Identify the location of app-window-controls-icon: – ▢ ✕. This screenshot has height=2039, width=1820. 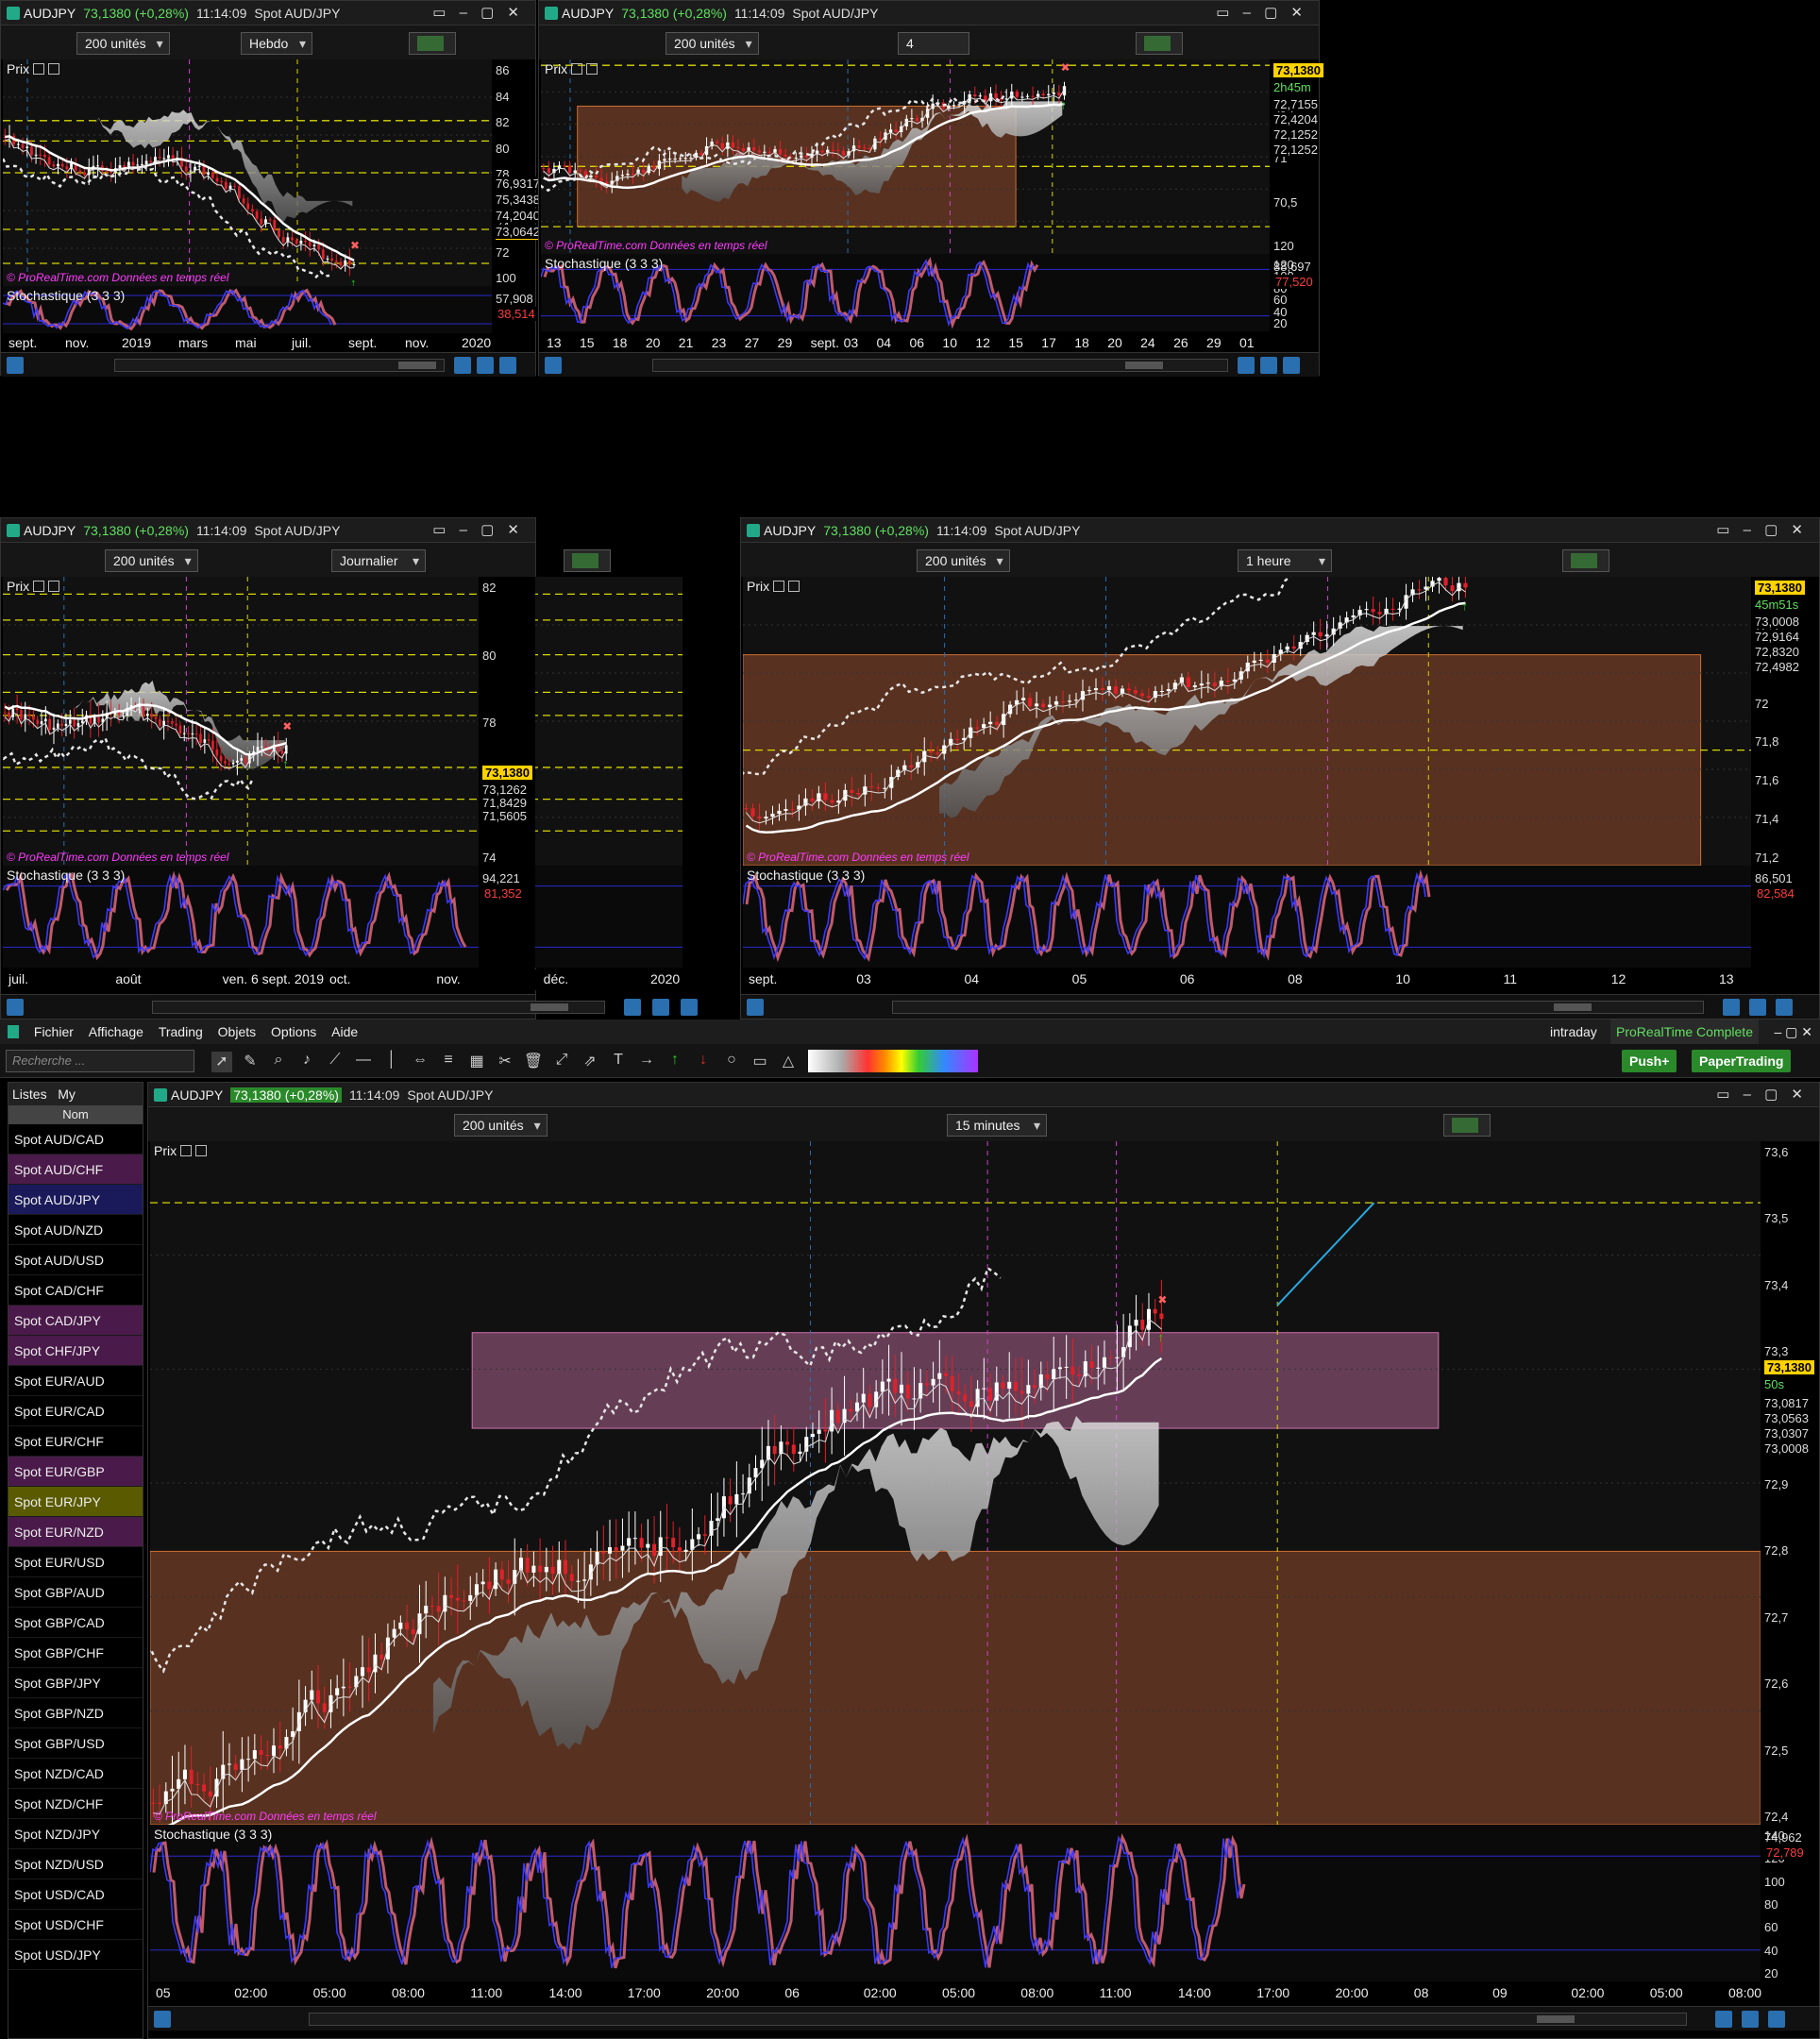
(1793, 1032).